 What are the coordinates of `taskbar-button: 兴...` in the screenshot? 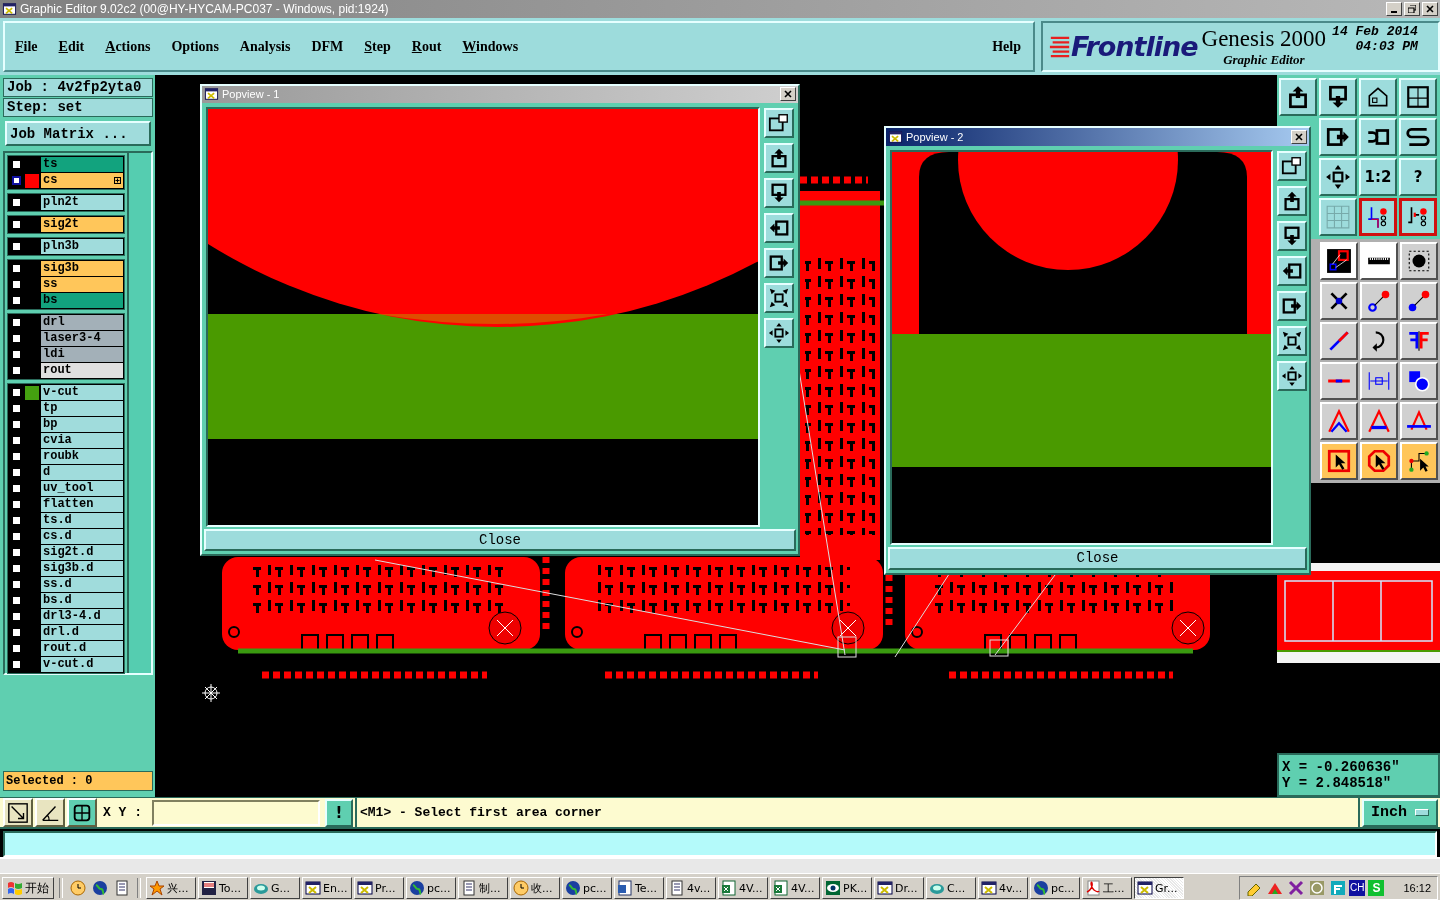 It's located at (171, 888).